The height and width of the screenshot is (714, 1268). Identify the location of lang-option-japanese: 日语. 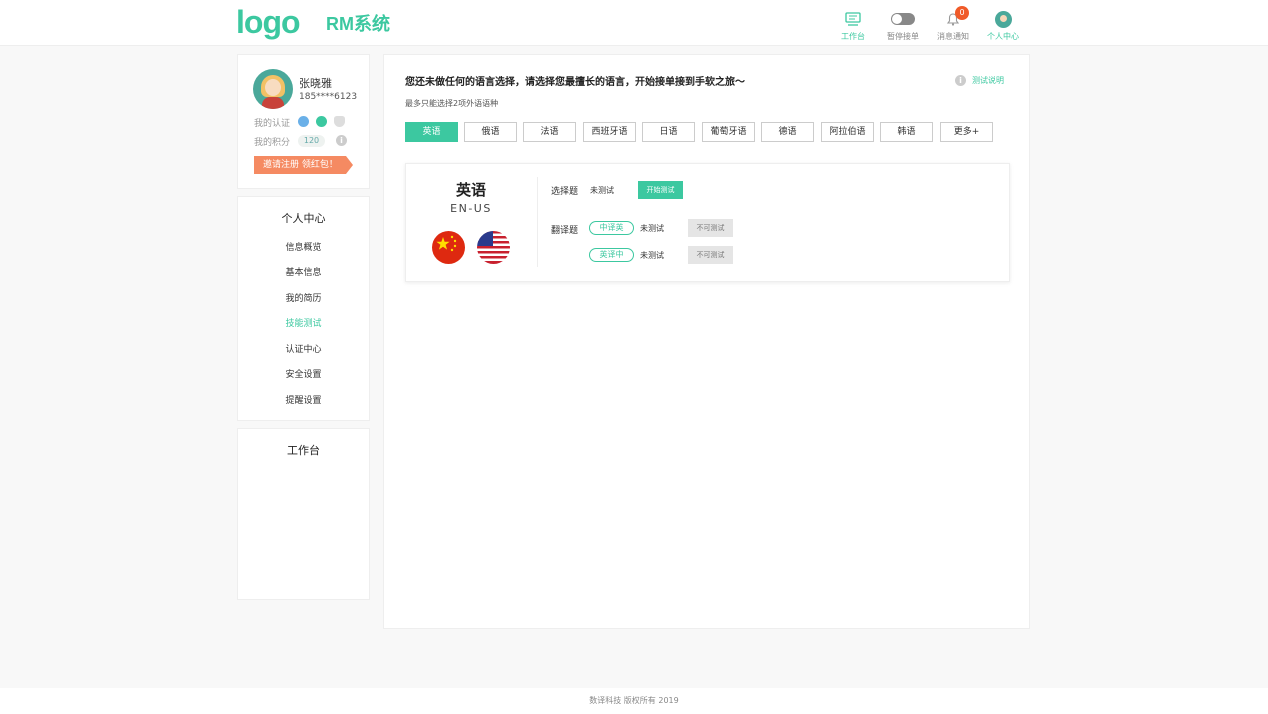
(668, 132).